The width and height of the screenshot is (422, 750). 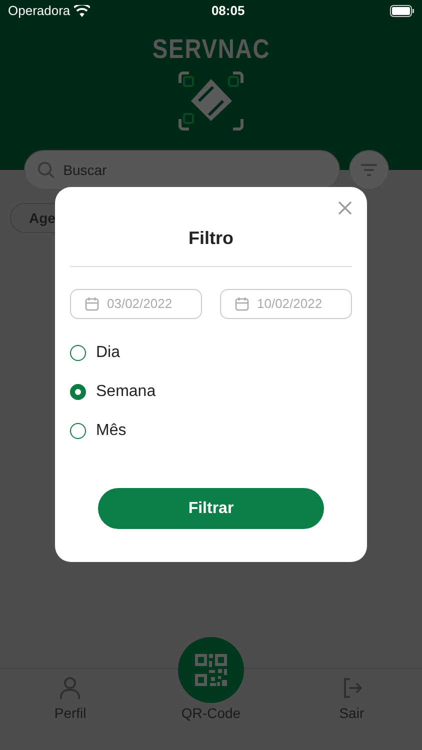 What do you see at coordinates (211, 431) in the screenshot?
I see `period-option: Mês` at bounding box center [211, 431].